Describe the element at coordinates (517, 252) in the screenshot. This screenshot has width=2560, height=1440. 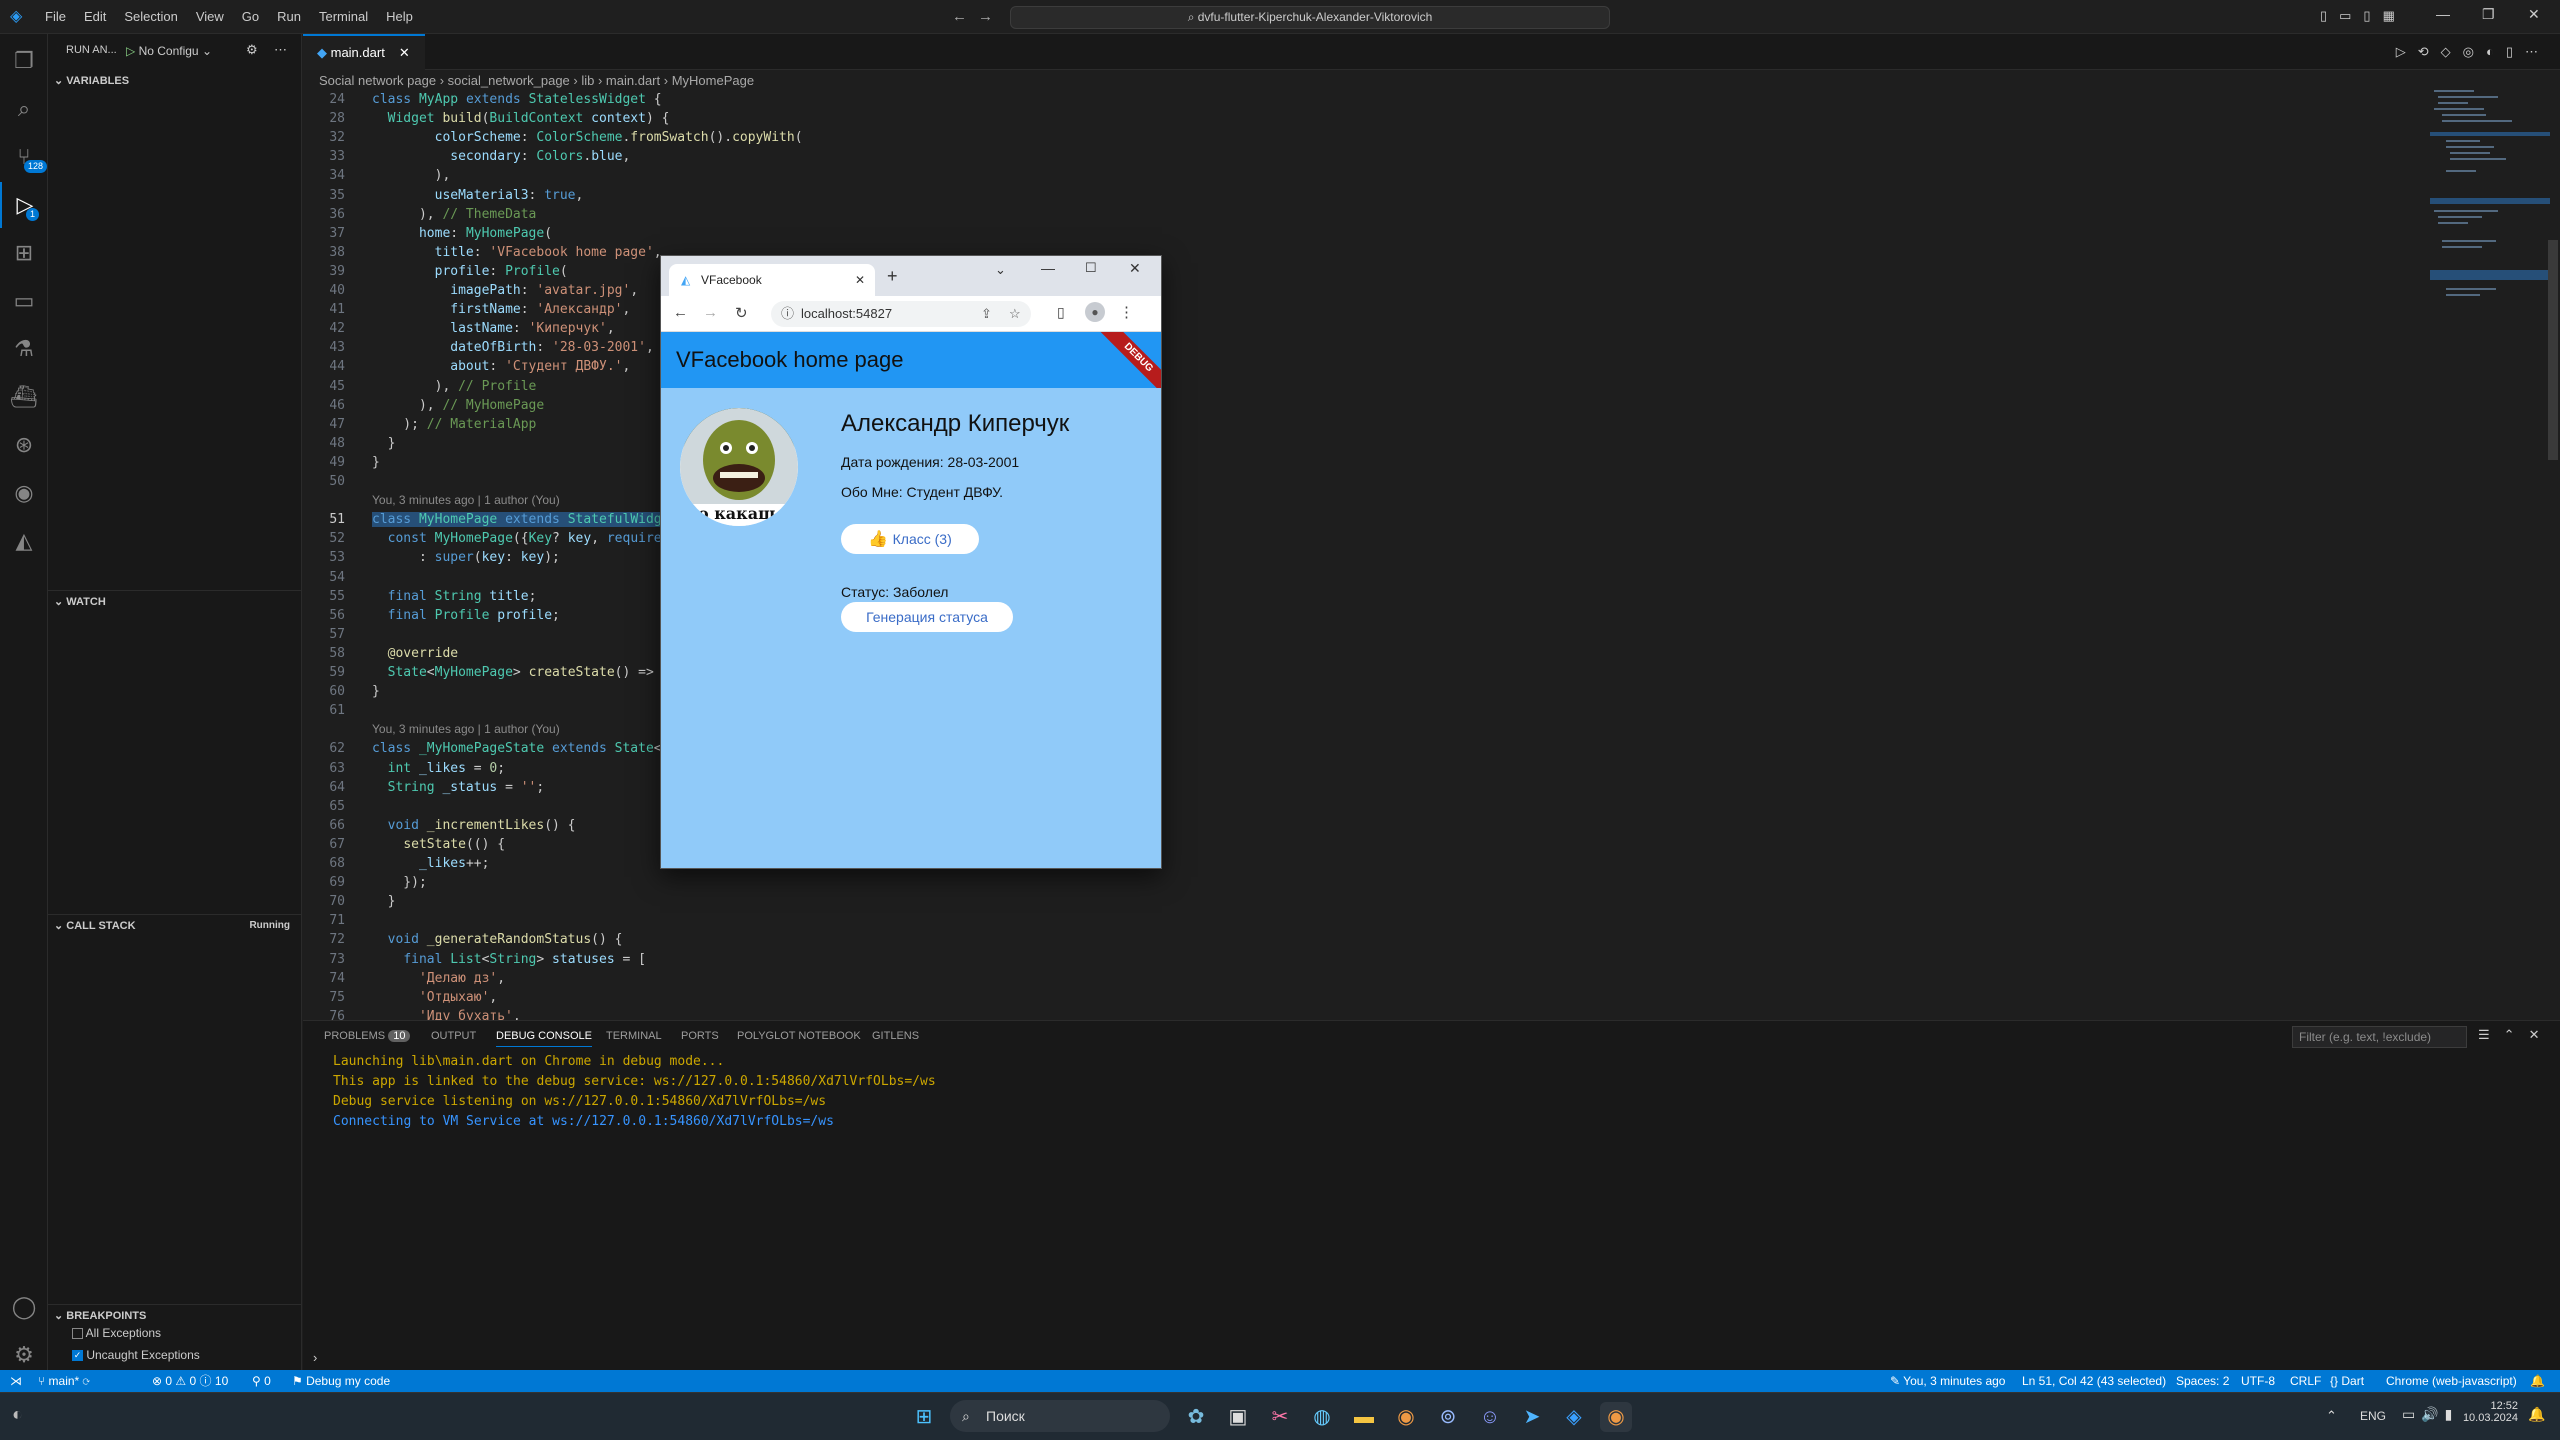
I see `code-line: title: 'VFacebook home page',` at that location.